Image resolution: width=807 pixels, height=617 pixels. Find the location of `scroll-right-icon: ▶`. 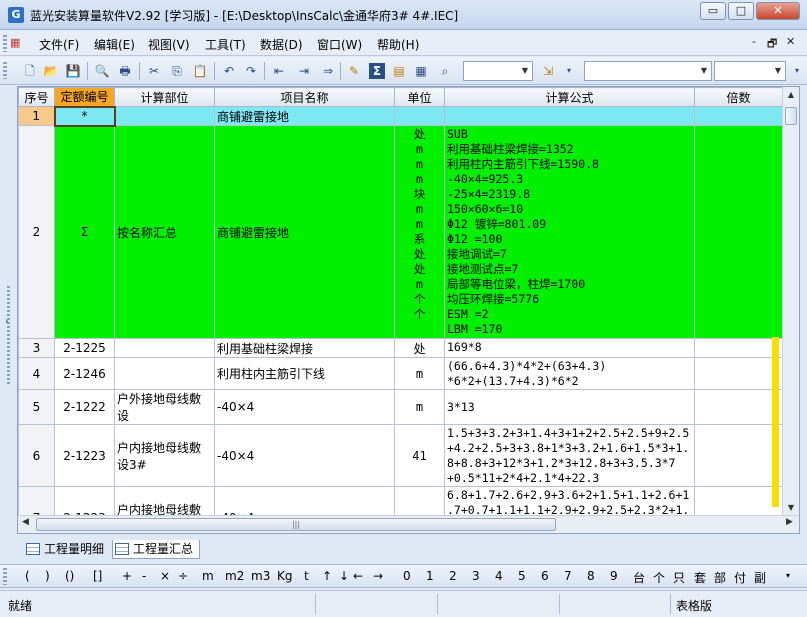

scroll-right-icon: ▶ is located at coordinates (789, 522).